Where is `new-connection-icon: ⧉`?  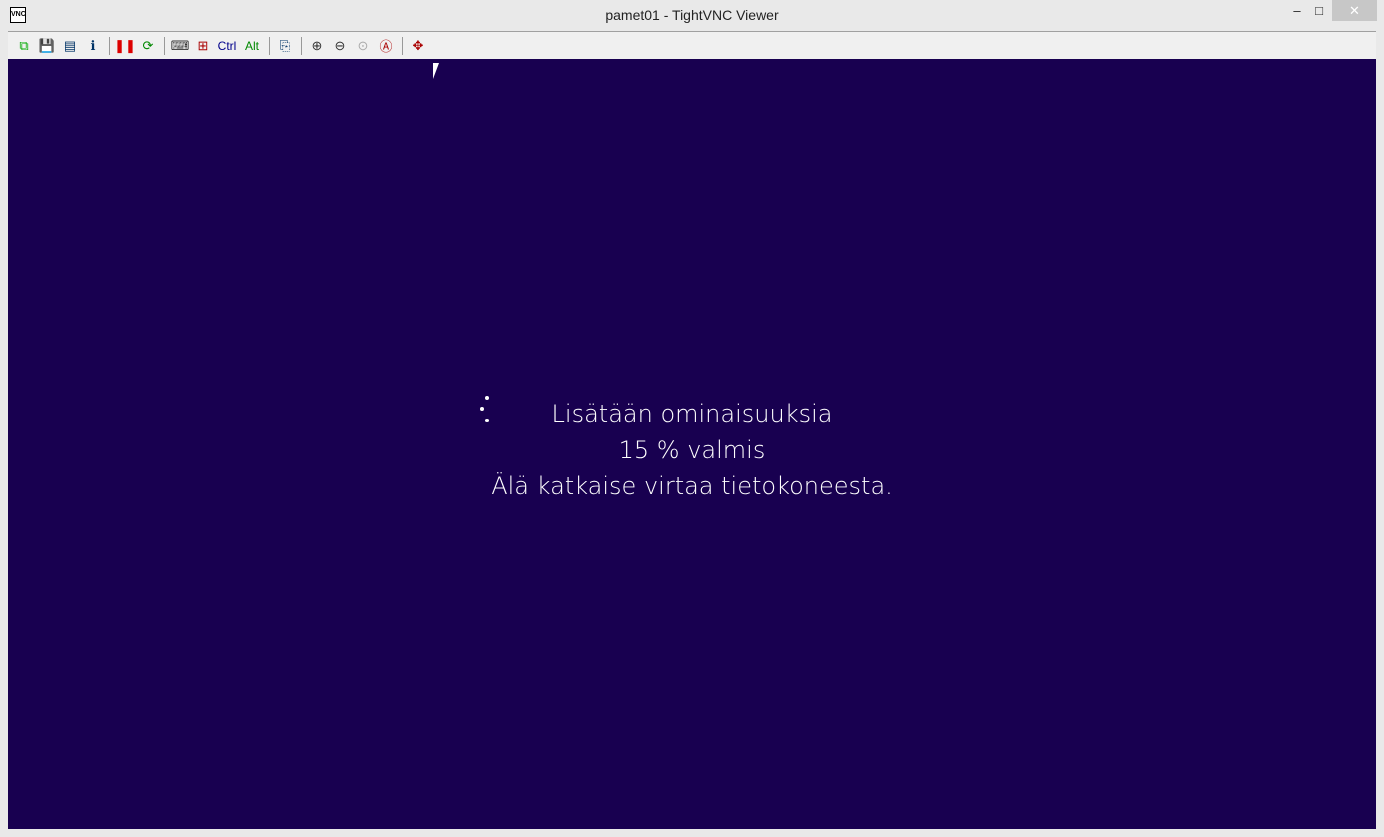
new-connection-icon: ⧉ is located at coordinates (24, 46).